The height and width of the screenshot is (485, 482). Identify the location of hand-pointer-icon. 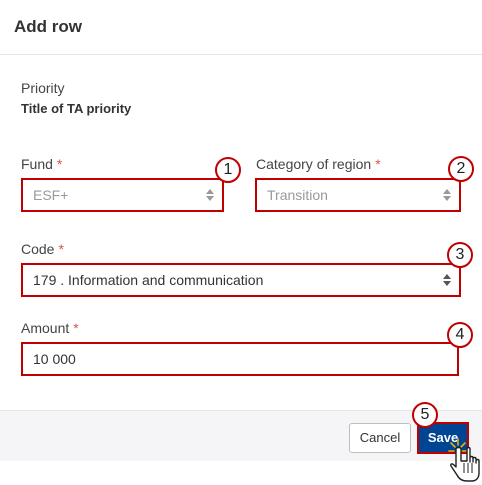
(464, 460).